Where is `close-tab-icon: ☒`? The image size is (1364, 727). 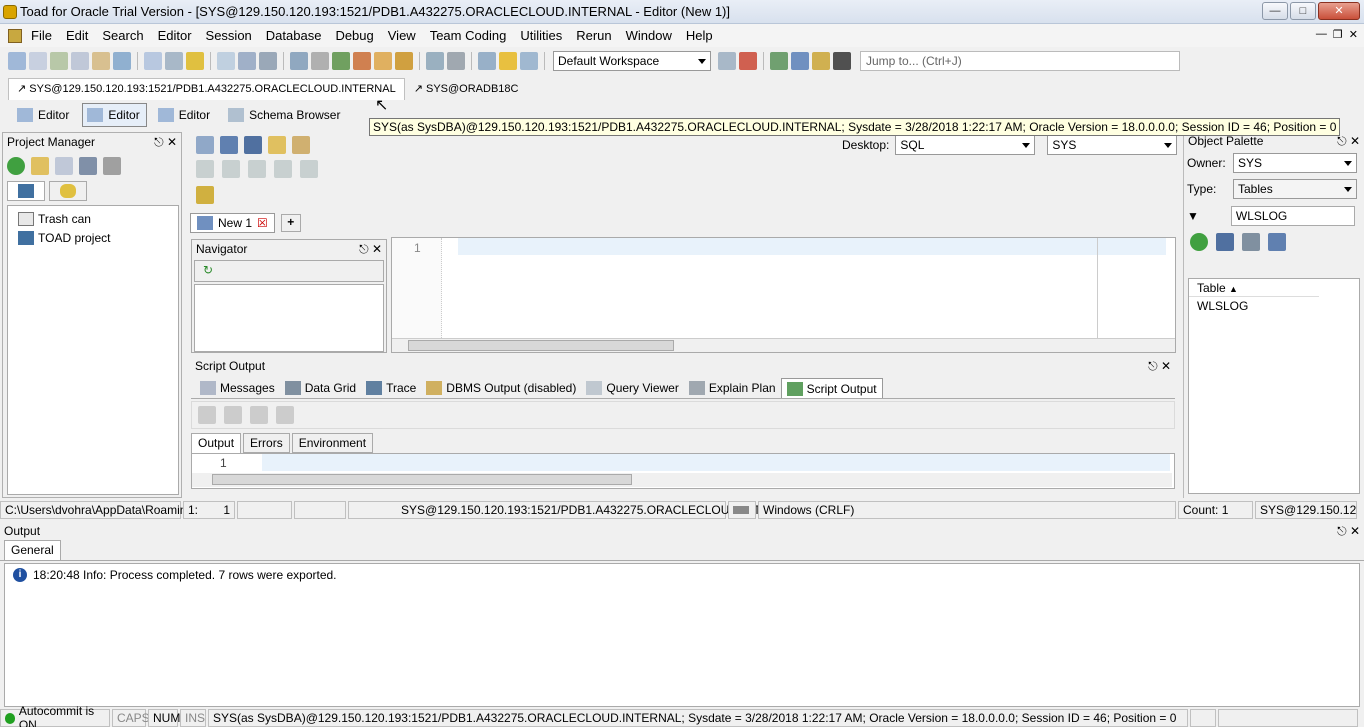
close-tab-icon: ☒ is located at coordinates (262, 223).